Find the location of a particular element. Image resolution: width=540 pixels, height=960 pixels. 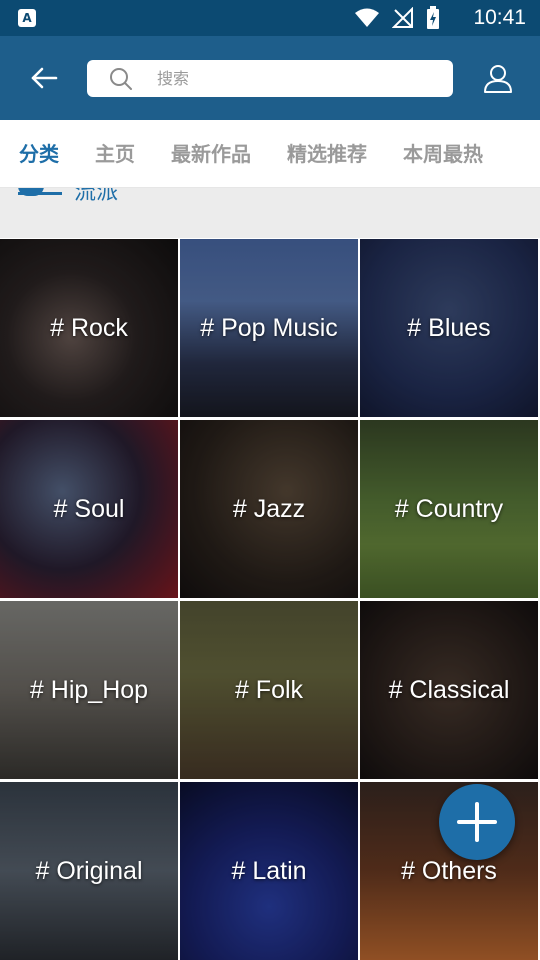

genre-tile-folk: # Folk is located at coordinates (269, 690).